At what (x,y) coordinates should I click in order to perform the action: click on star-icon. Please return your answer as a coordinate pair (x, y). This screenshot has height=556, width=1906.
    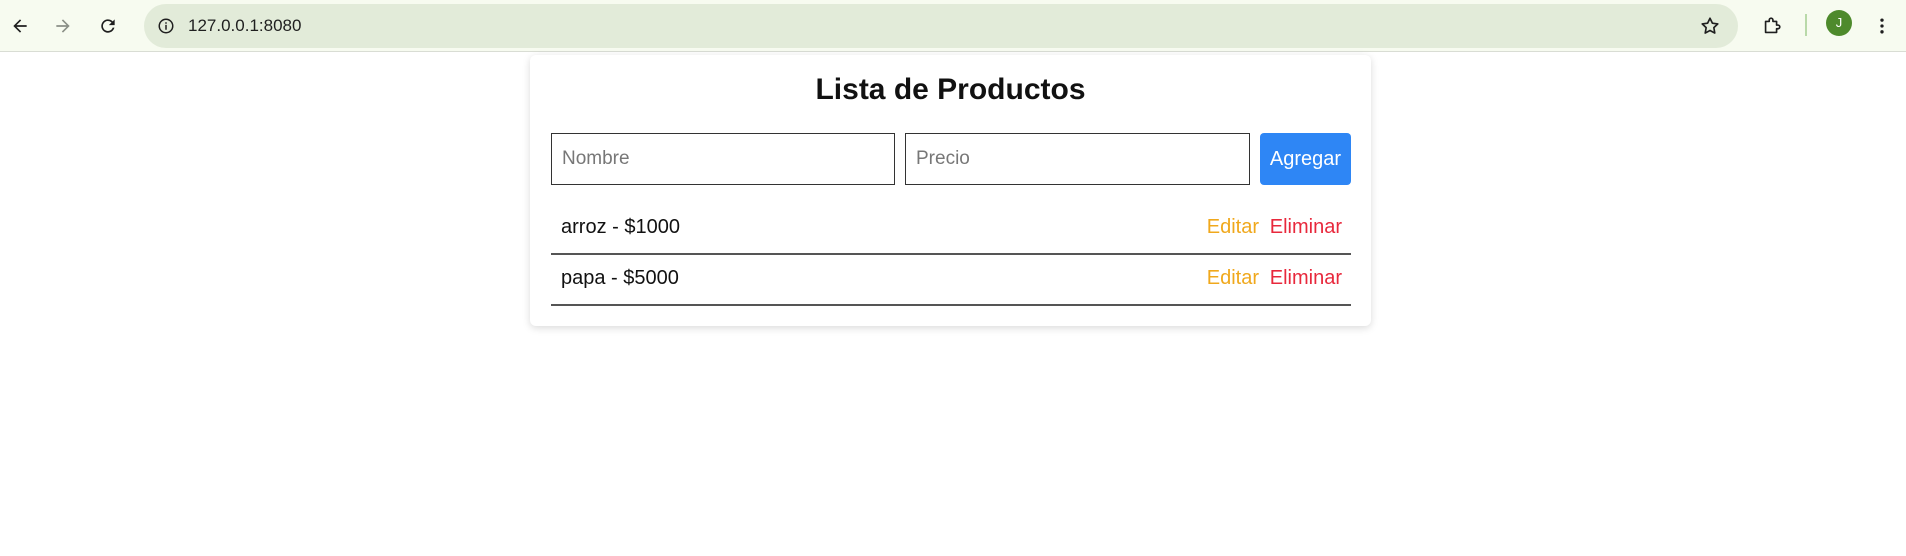
    Looking at the image, I should click on (1710, 25).